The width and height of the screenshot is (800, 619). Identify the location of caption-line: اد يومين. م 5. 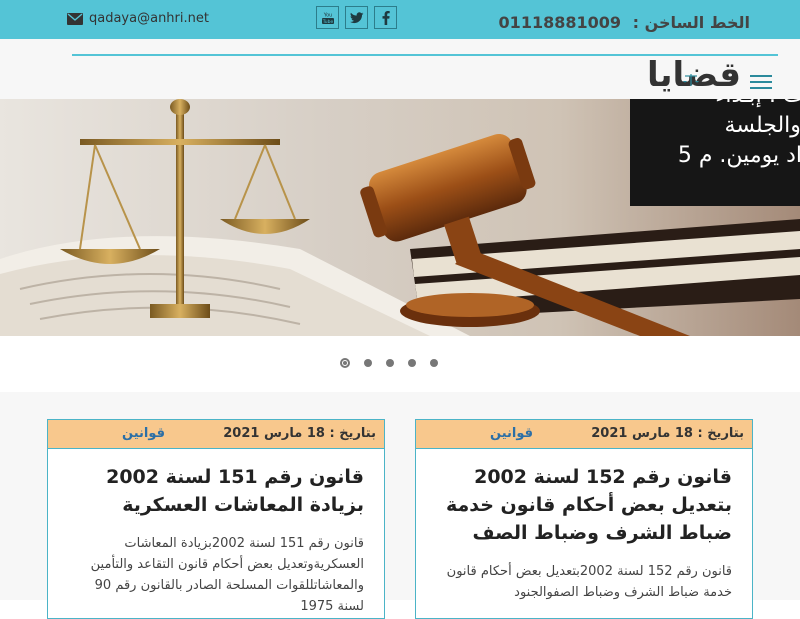
(738, 155).